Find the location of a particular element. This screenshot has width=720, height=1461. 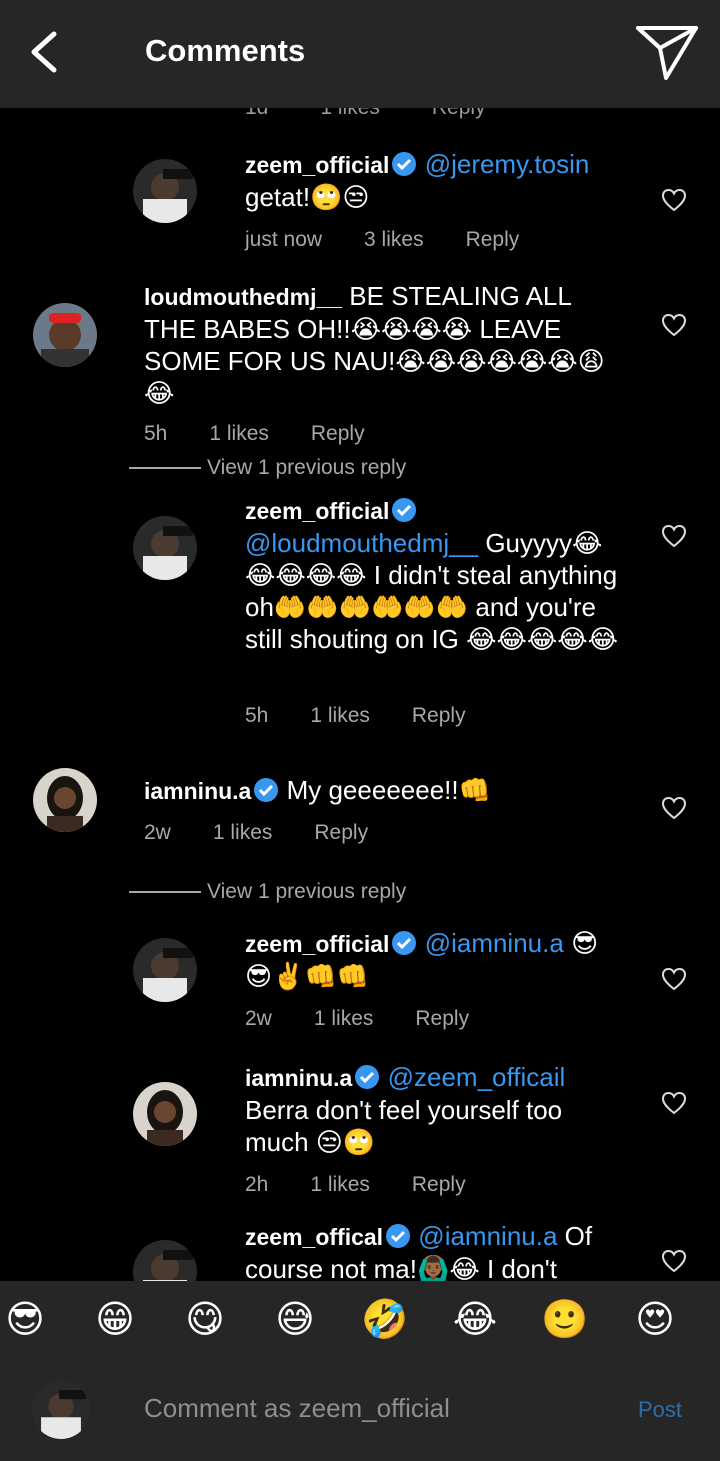

emoji-button: 😍 is located at coordinates (655, 1320).